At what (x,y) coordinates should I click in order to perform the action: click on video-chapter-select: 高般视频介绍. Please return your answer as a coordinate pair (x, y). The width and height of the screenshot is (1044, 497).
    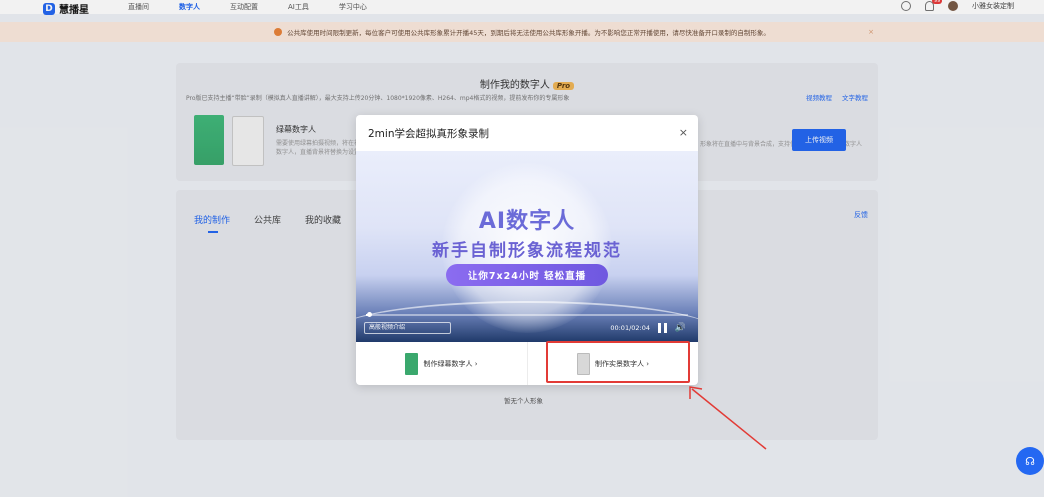
    Looking at the image, I should click on (407, 328).